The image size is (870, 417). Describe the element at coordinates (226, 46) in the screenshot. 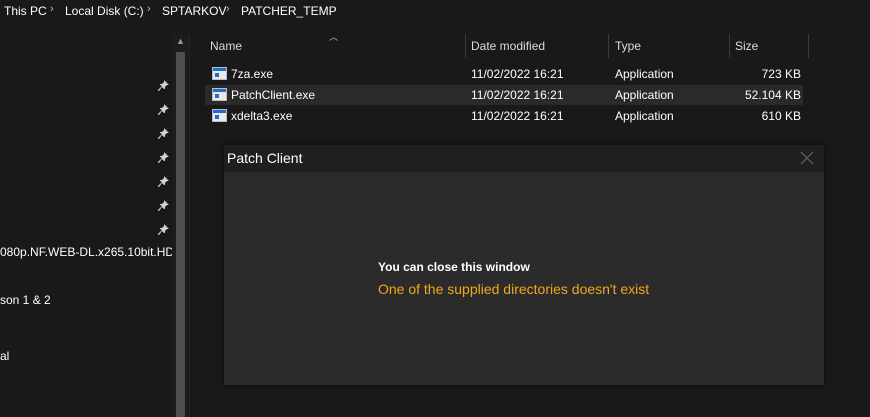

I see `column-header-name: Name` at that location.